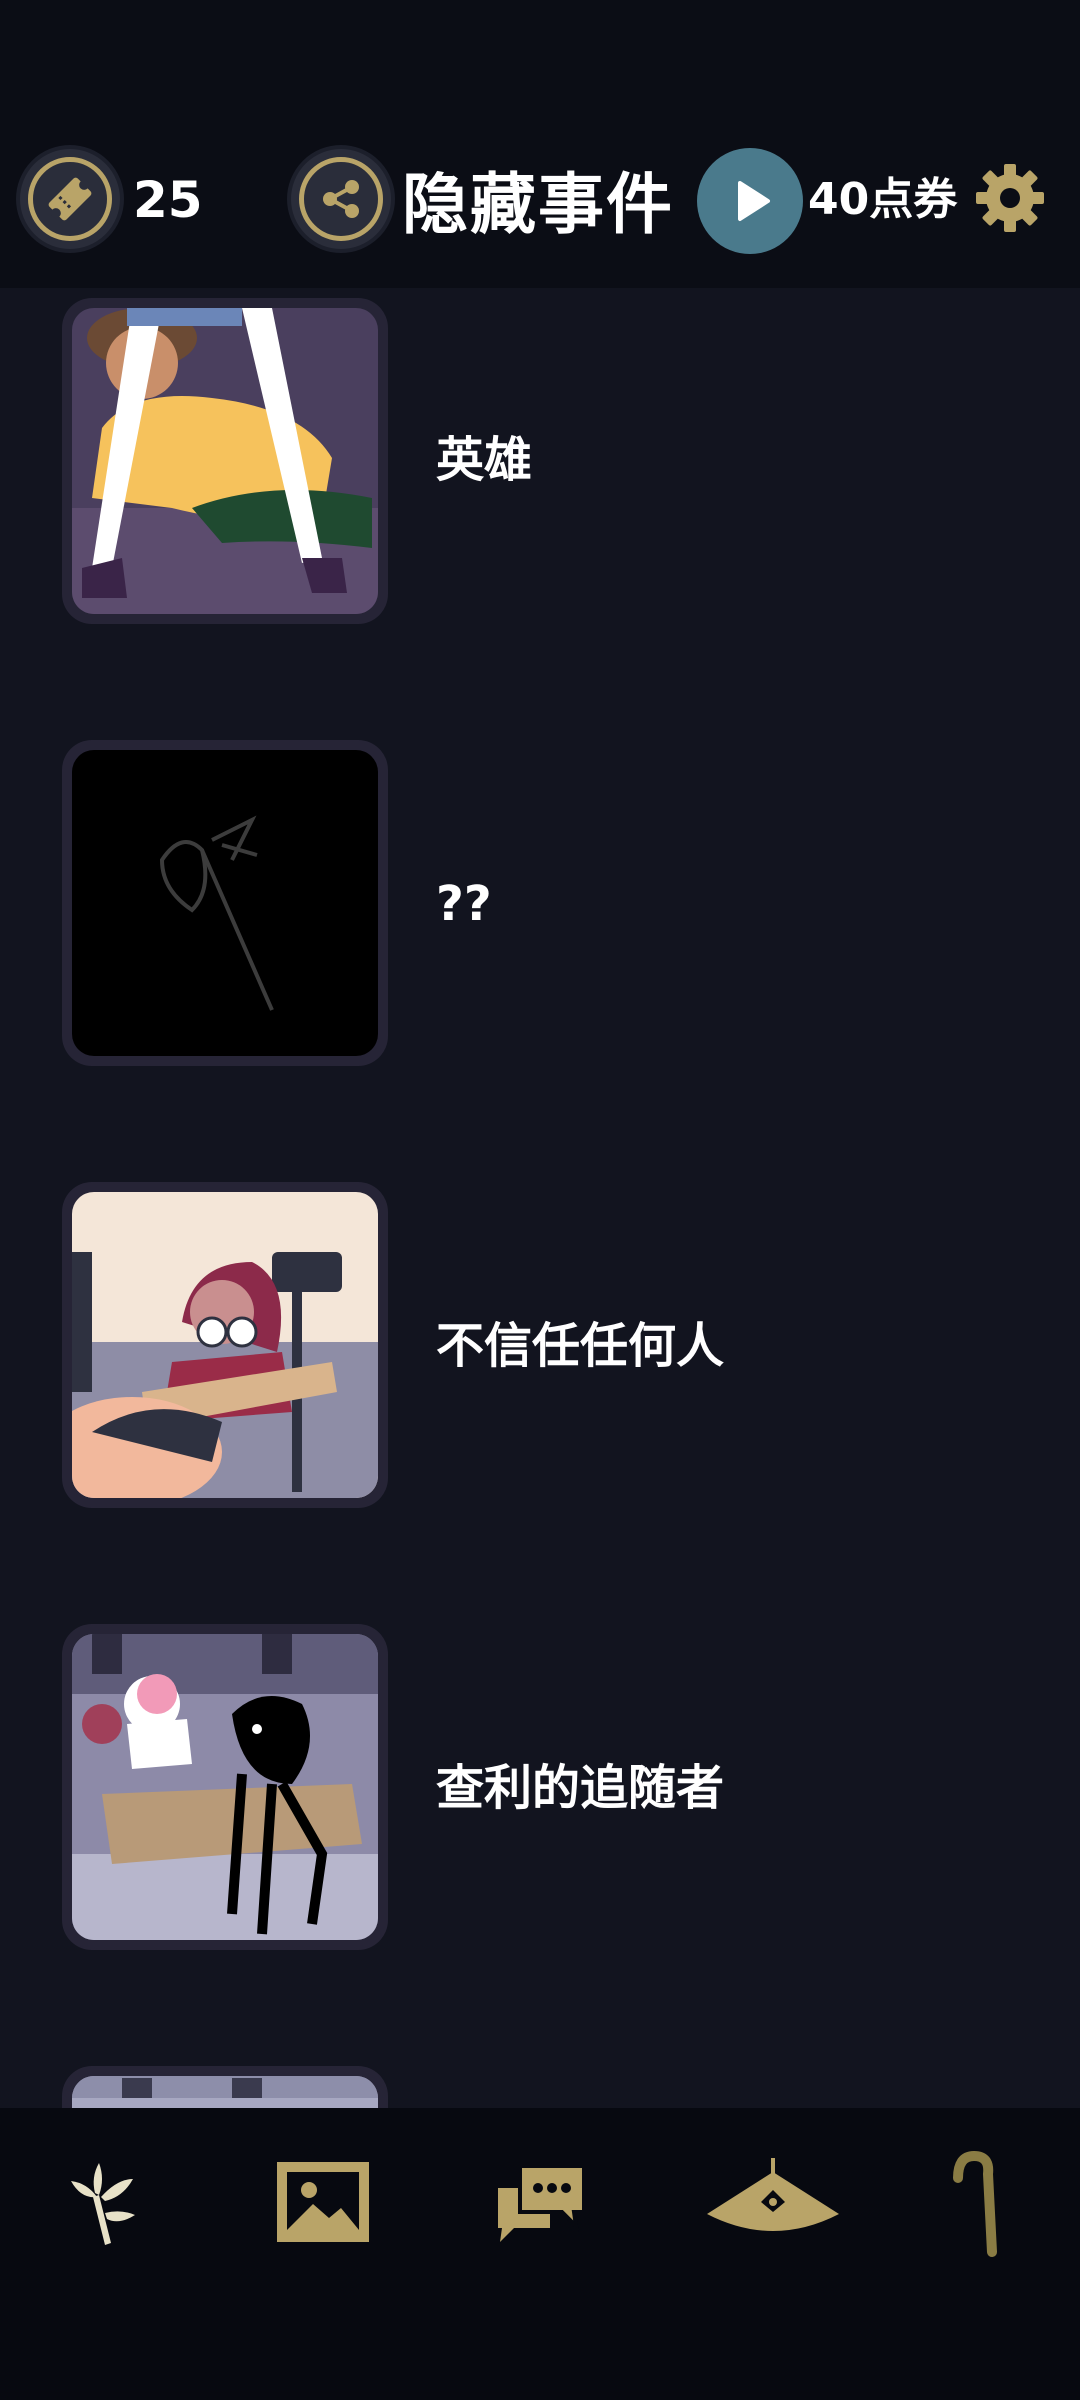 The image size is (1080, 2400). What do you see at coordinates (225, 2092) in the screenshot?
I see `partial-illustration` at bounding box center [225, 2092].